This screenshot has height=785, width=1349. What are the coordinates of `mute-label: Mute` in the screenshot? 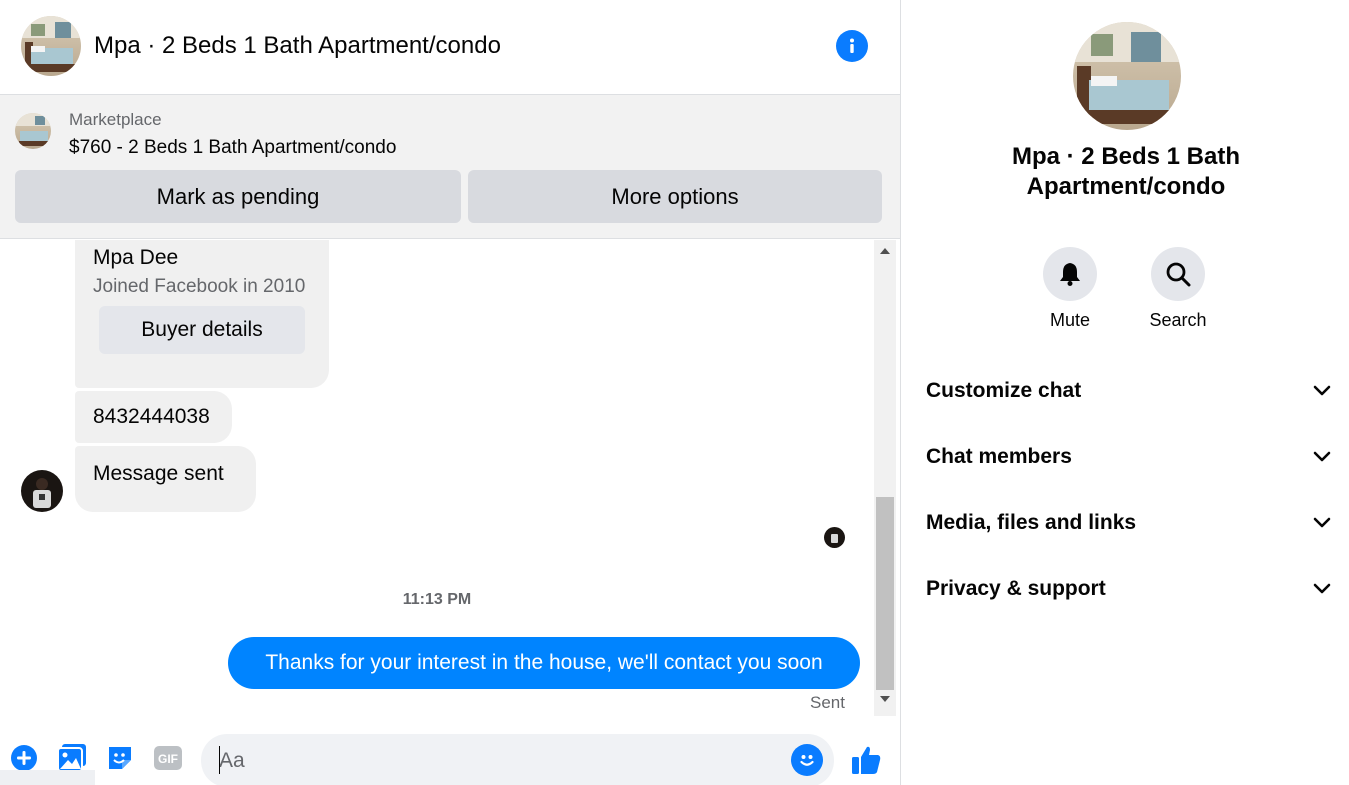 It's located at (1070, 320).